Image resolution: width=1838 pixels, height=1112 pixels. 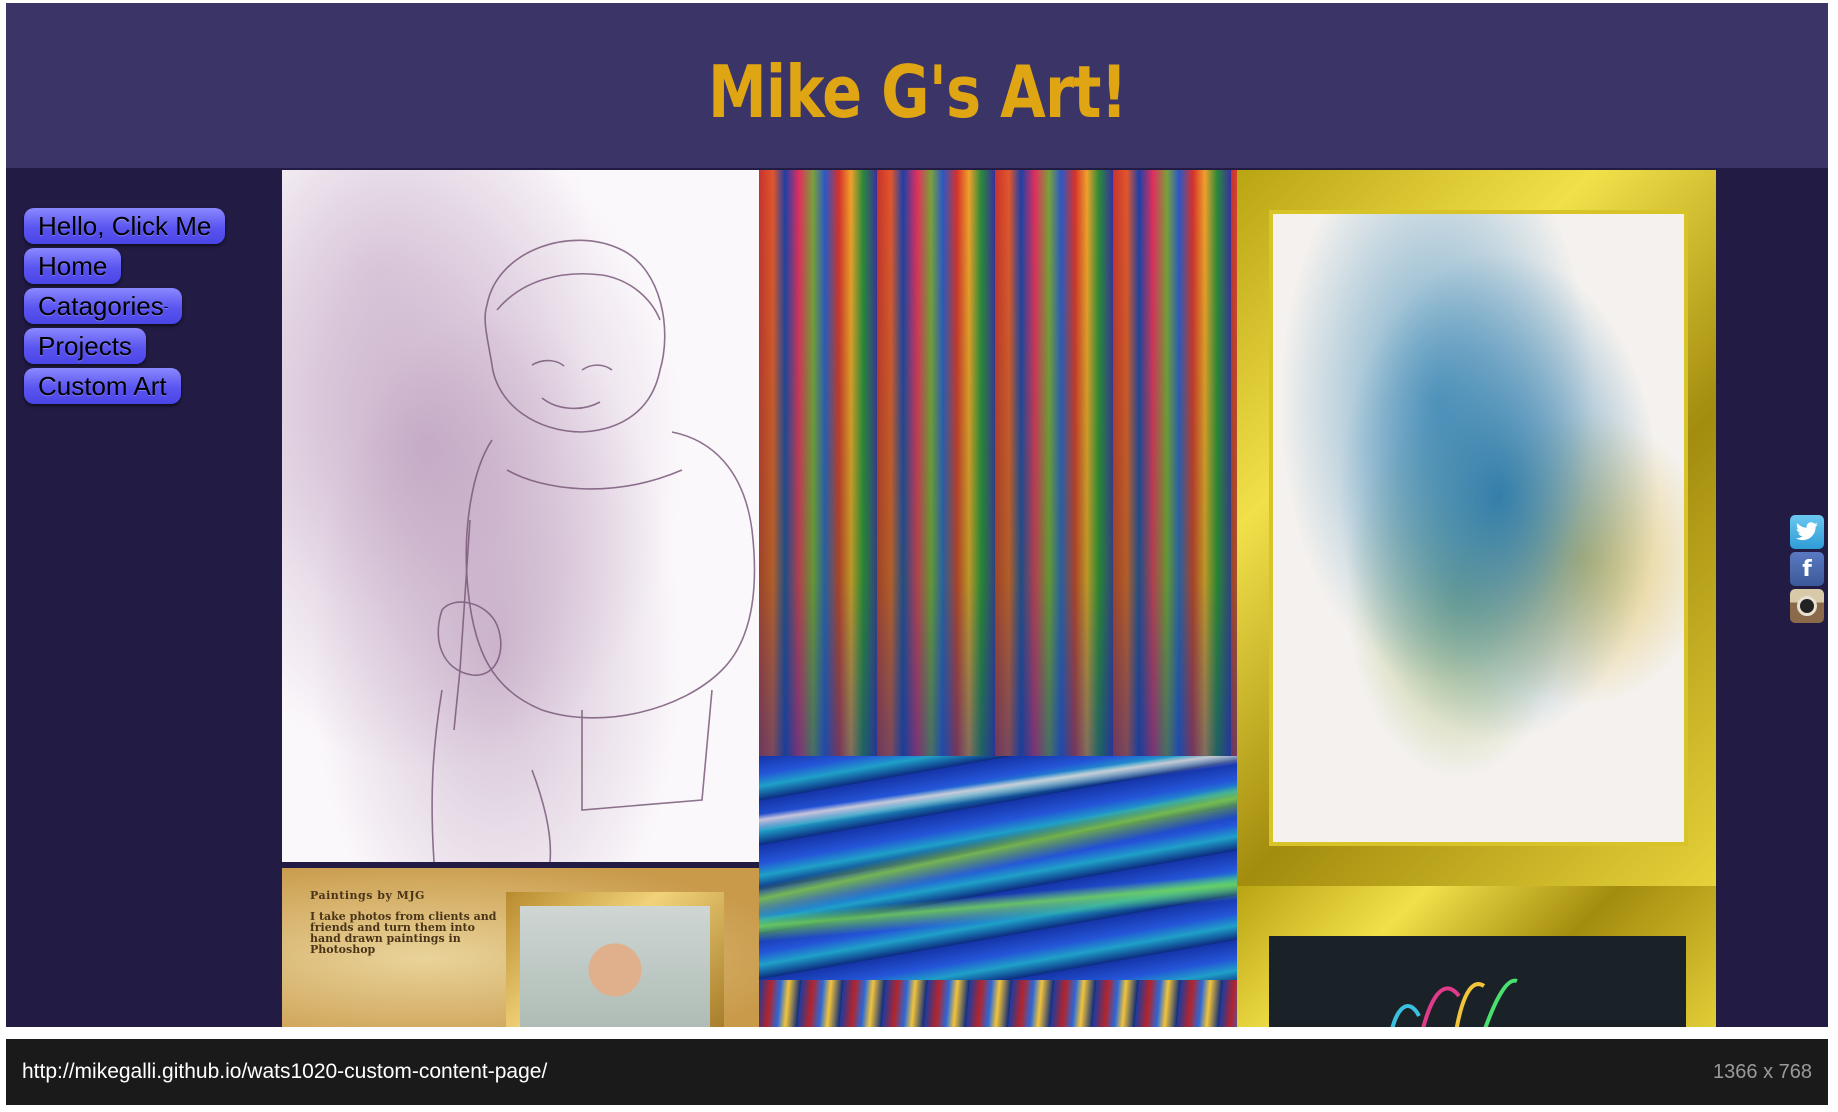 I want to click on watercolor-canvas, so click(x=1478, y=528).